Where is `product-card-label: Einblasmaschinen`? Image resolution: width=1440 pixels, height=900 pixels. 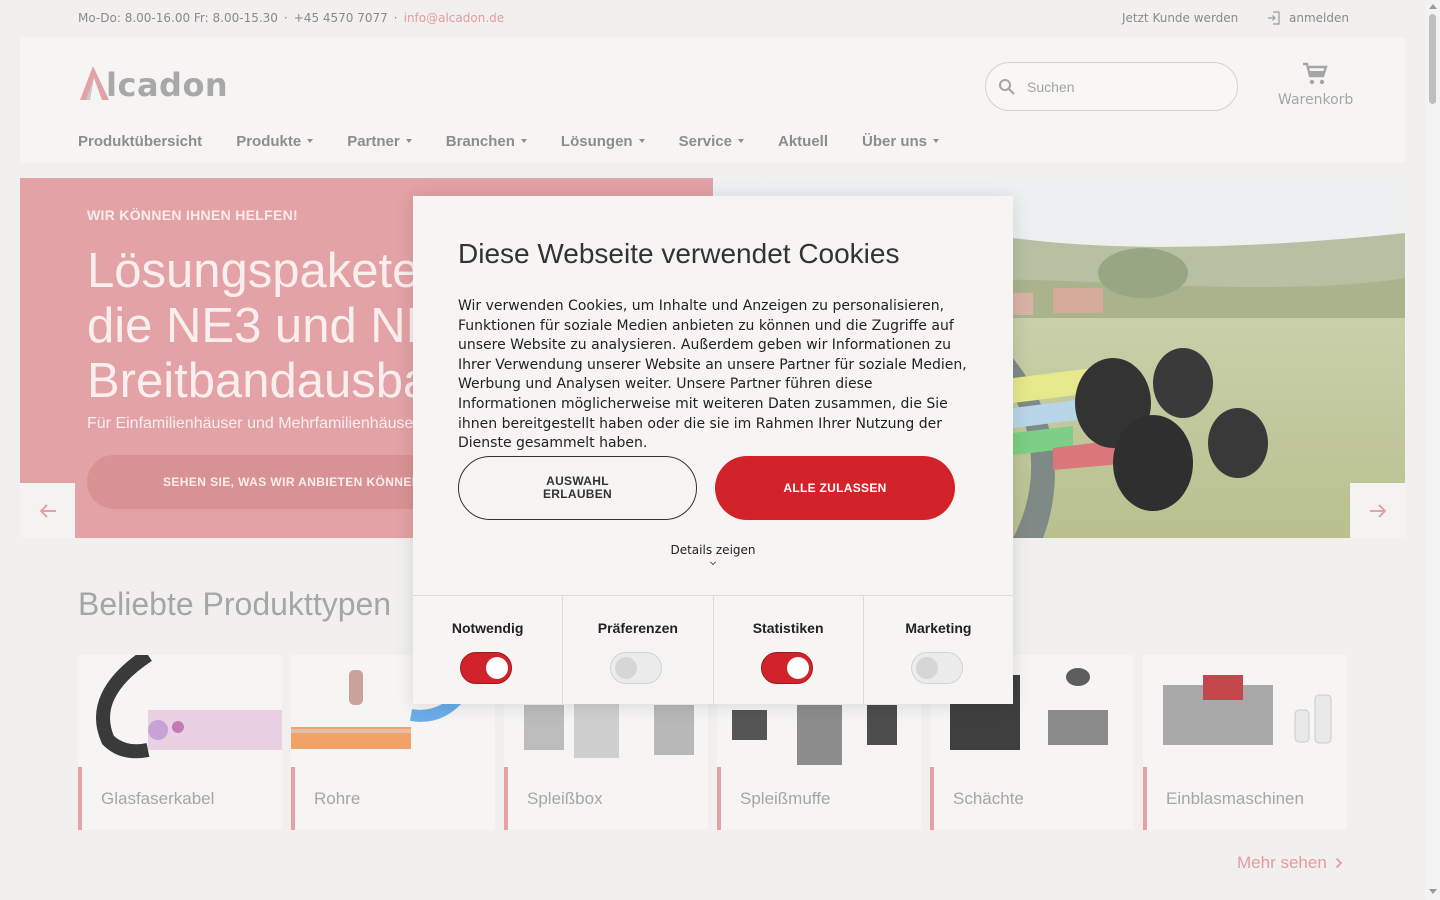 product-card-label: Einblasmaschinen is located at coordinates (1245, 798).